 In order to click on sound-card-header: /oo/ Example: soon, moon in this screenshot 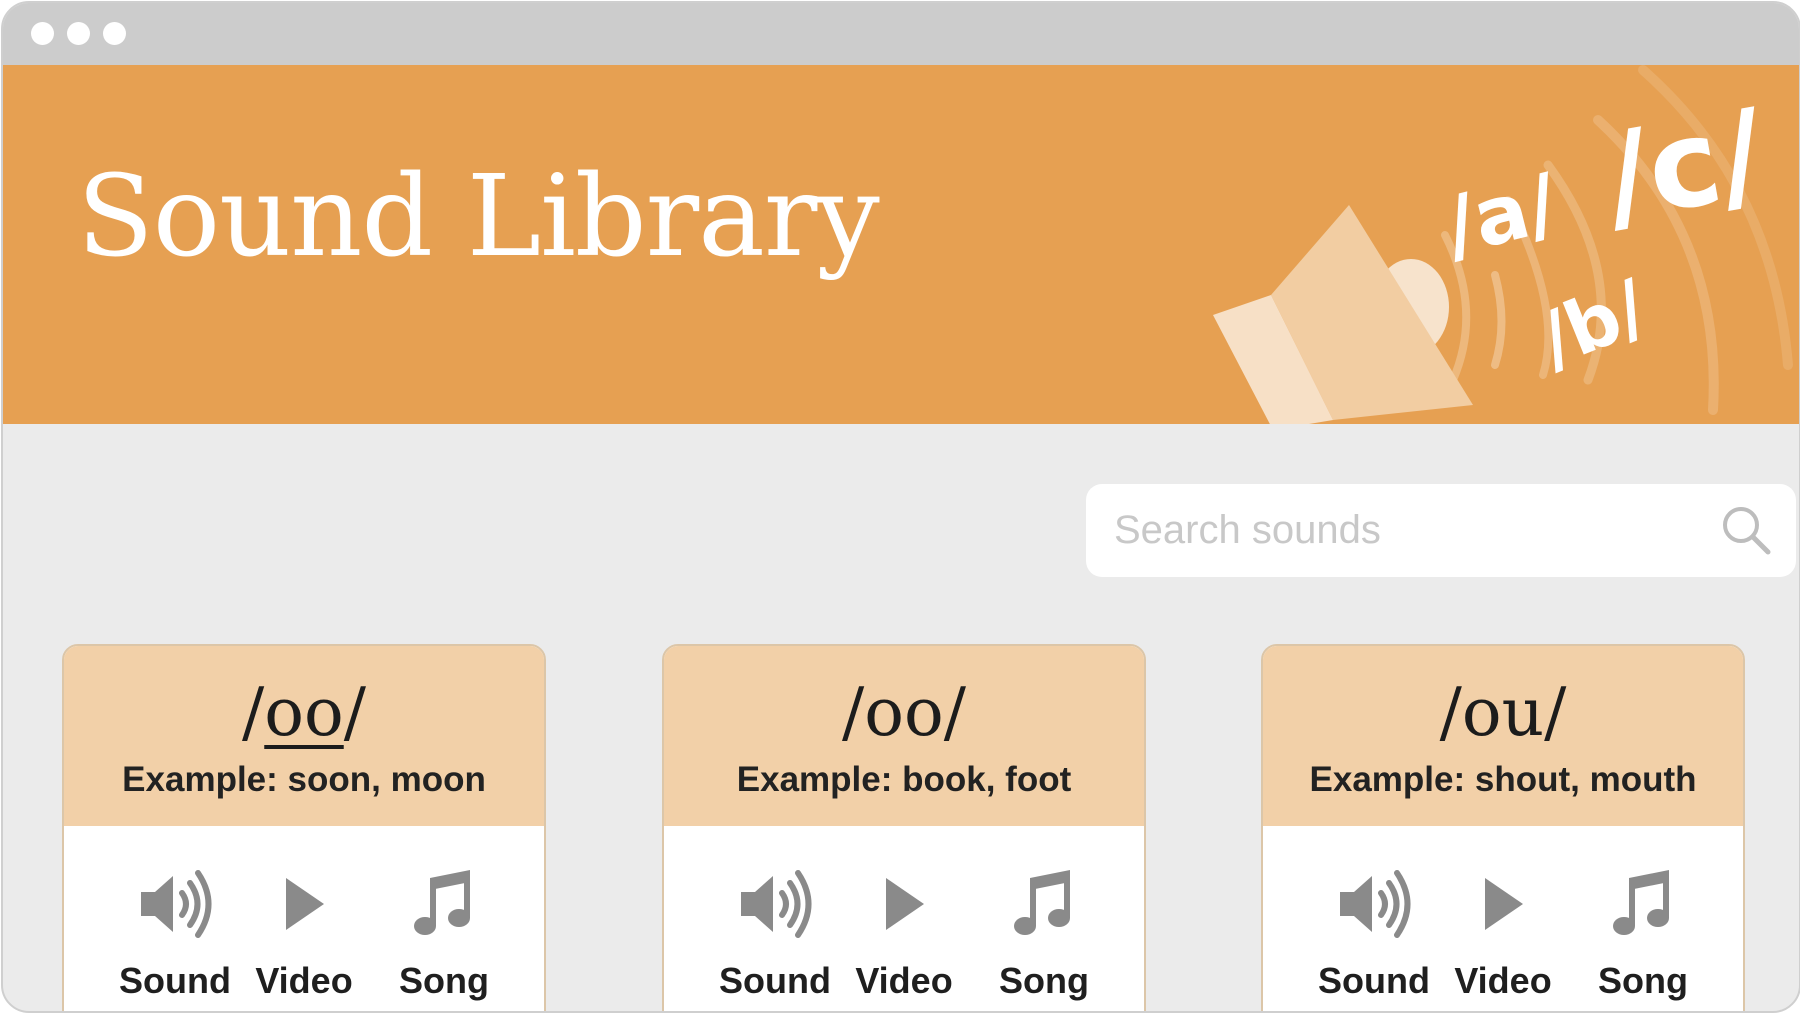, I will do `click(304, 736)`.